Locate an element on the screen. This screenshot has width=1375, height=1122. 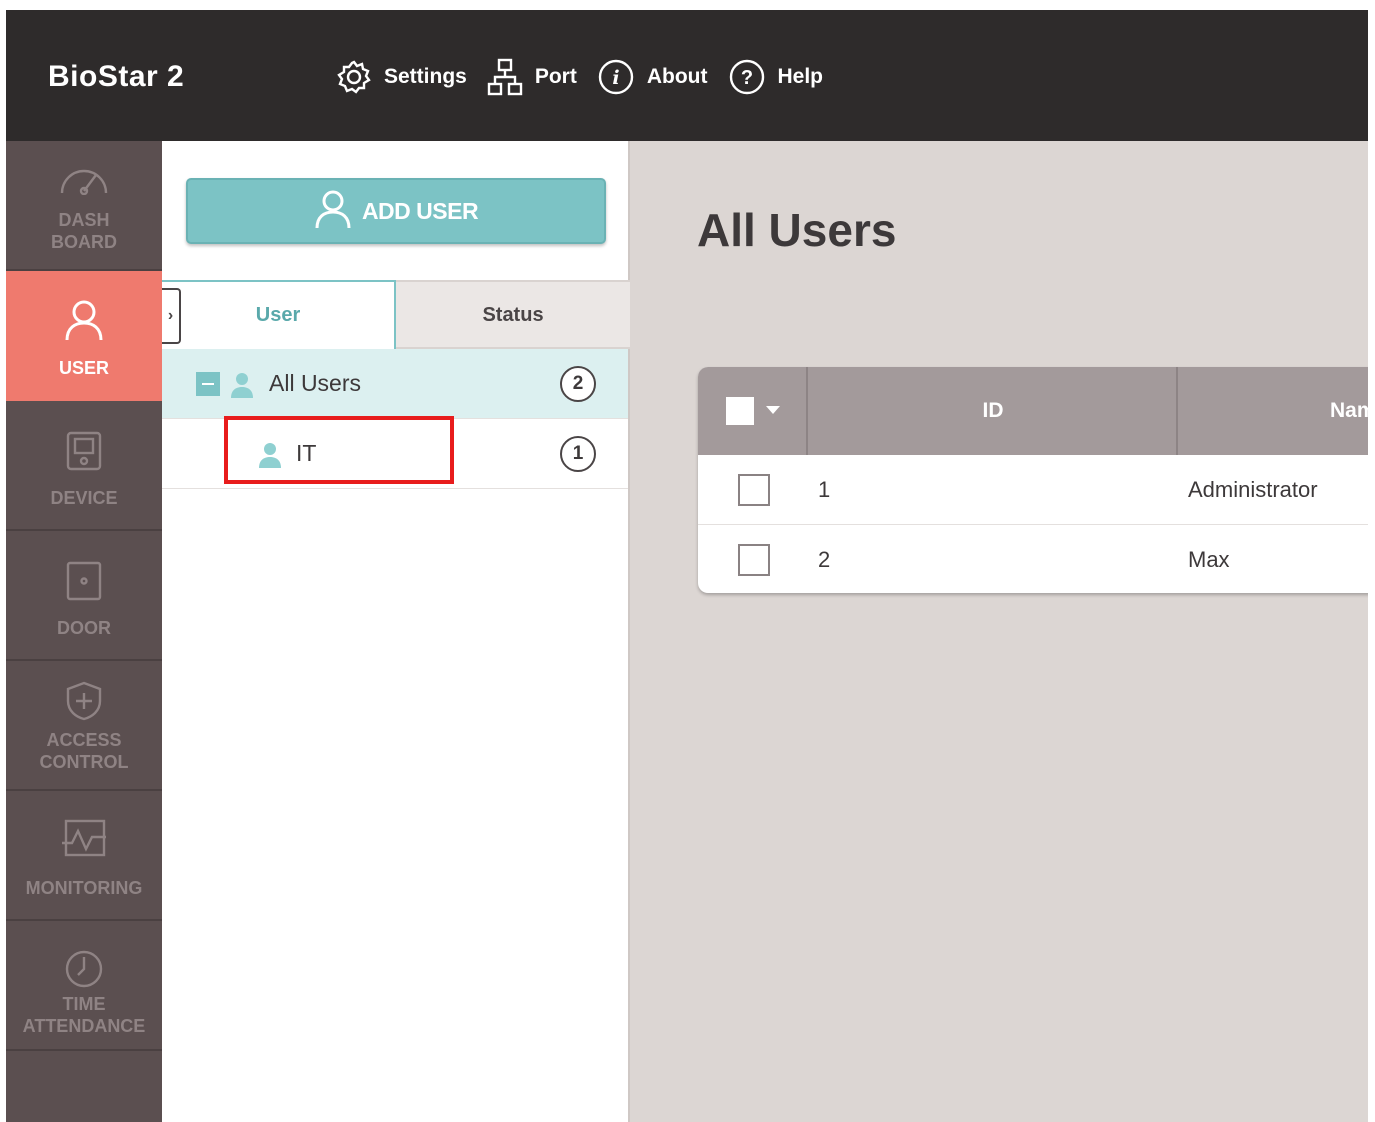
shield-plus-icon is located at coordinates (84, 703).